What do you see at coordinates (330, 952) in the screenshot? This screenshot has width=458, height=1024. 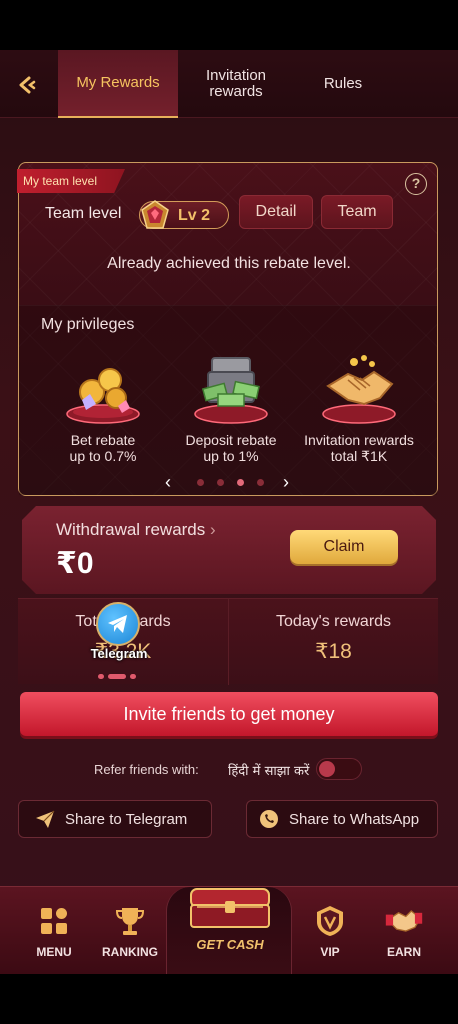 I see `nav-vip-label: VIP` at bounding box center [330, 952].